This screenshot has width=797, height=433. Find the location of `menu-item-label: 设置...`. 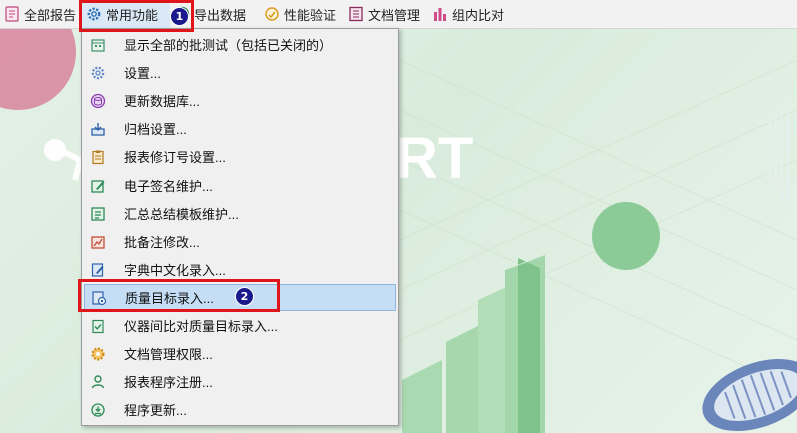

menu-item-label: 设置... is located at coordinates (142, 73).